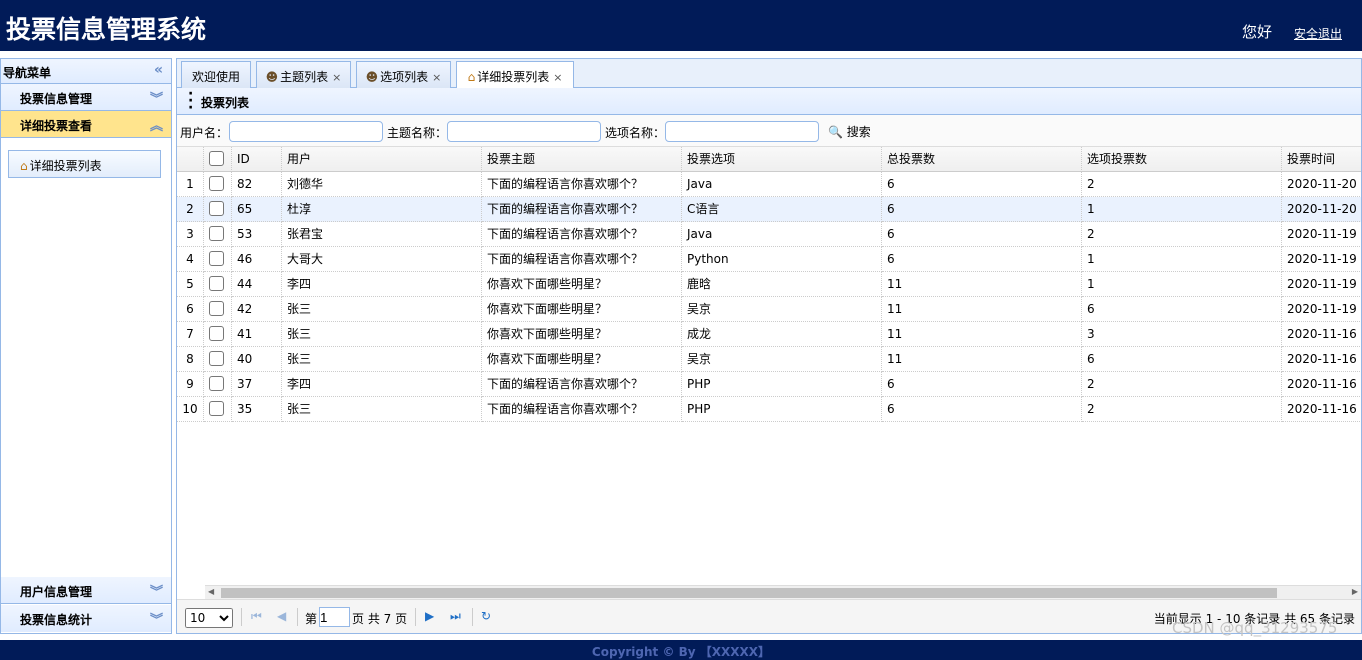  Describe the element at coordinates (257, 184) in the screenshot. I see `id-cell: 82` at that location.